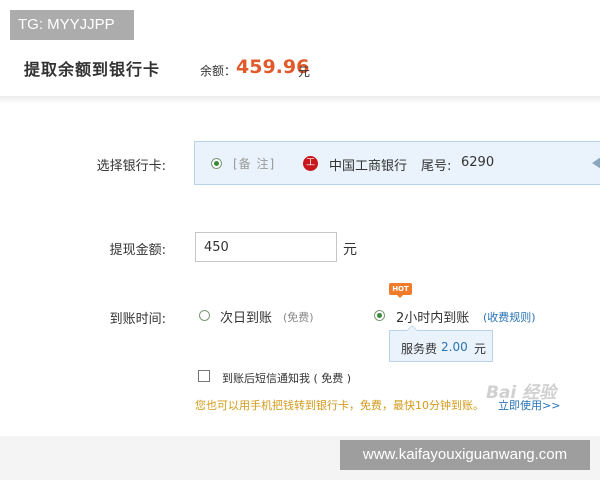 This screenshot has height=480, width=600. What do you see at coordinates (137, 250) in the screenshot?
I see `amount-label: 提现金额:` at bounding box center [137, 250].